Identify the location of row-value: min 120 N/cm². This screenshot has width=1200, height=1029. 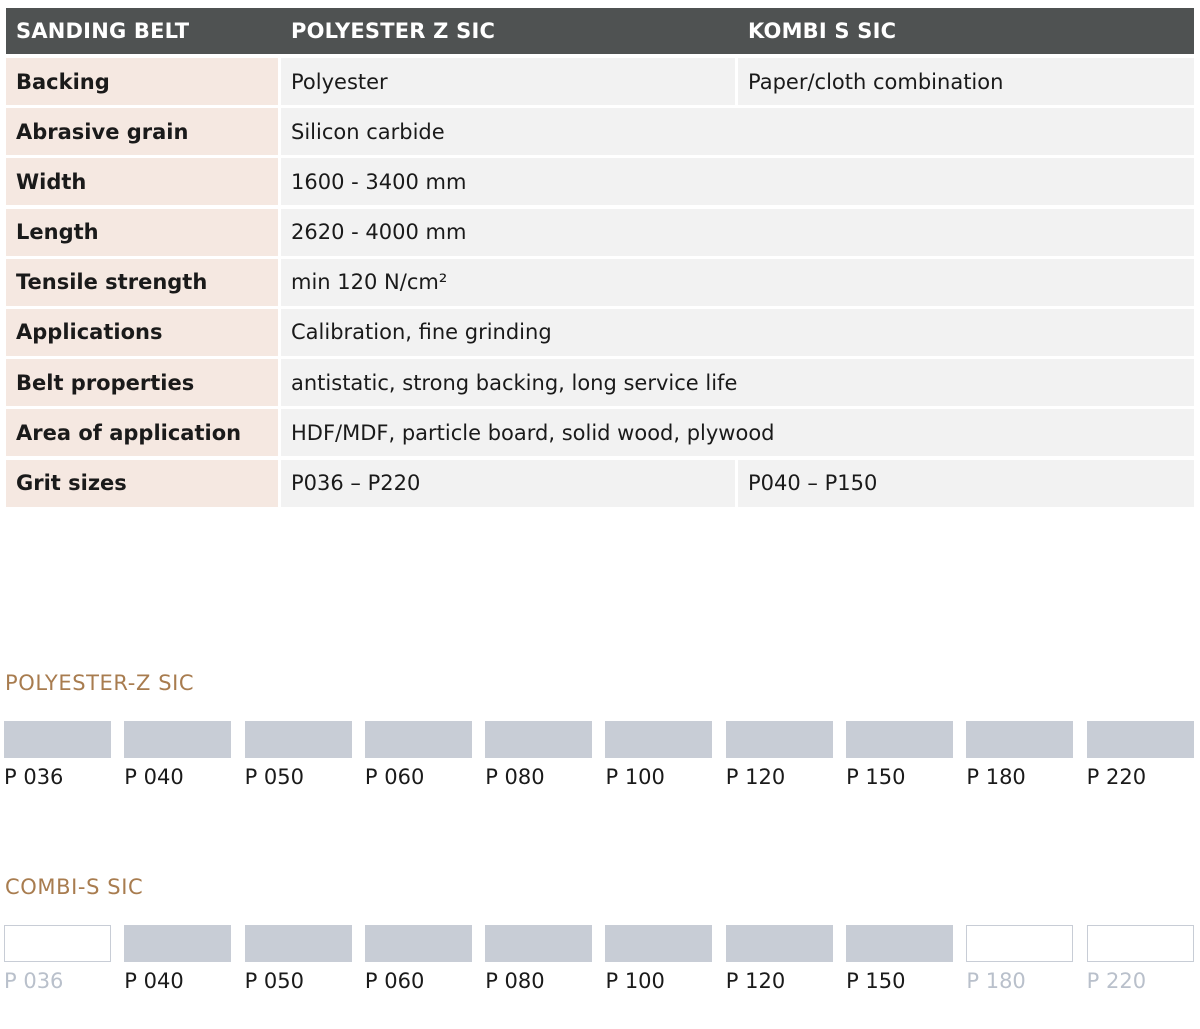
(737, 282).